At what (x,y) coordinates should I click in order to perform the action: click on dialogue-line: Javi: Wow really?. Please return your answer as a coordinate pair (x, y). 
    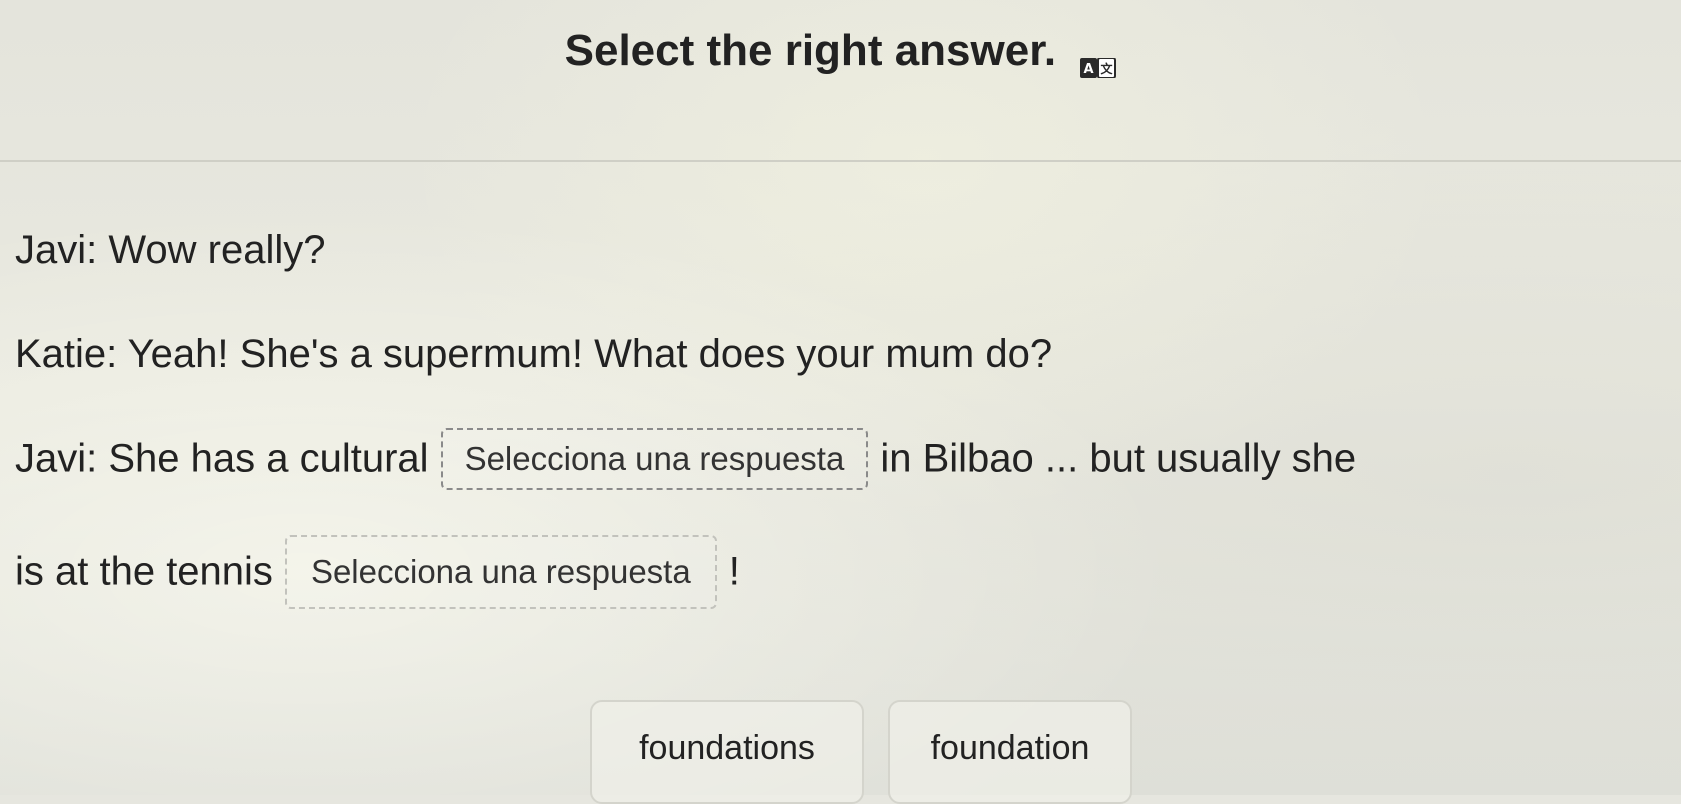
    Looking at the image, I should click on (170, 249).